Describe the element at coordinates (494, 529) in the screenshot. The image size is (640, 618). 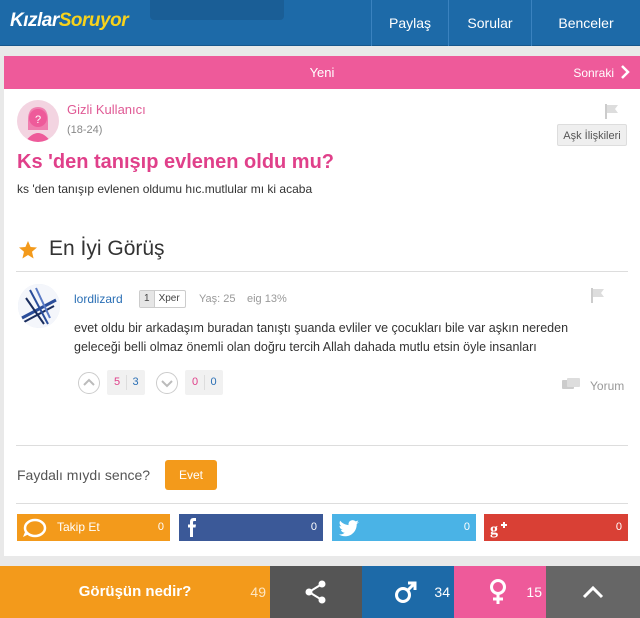
I see `svg-text: g` at that location.